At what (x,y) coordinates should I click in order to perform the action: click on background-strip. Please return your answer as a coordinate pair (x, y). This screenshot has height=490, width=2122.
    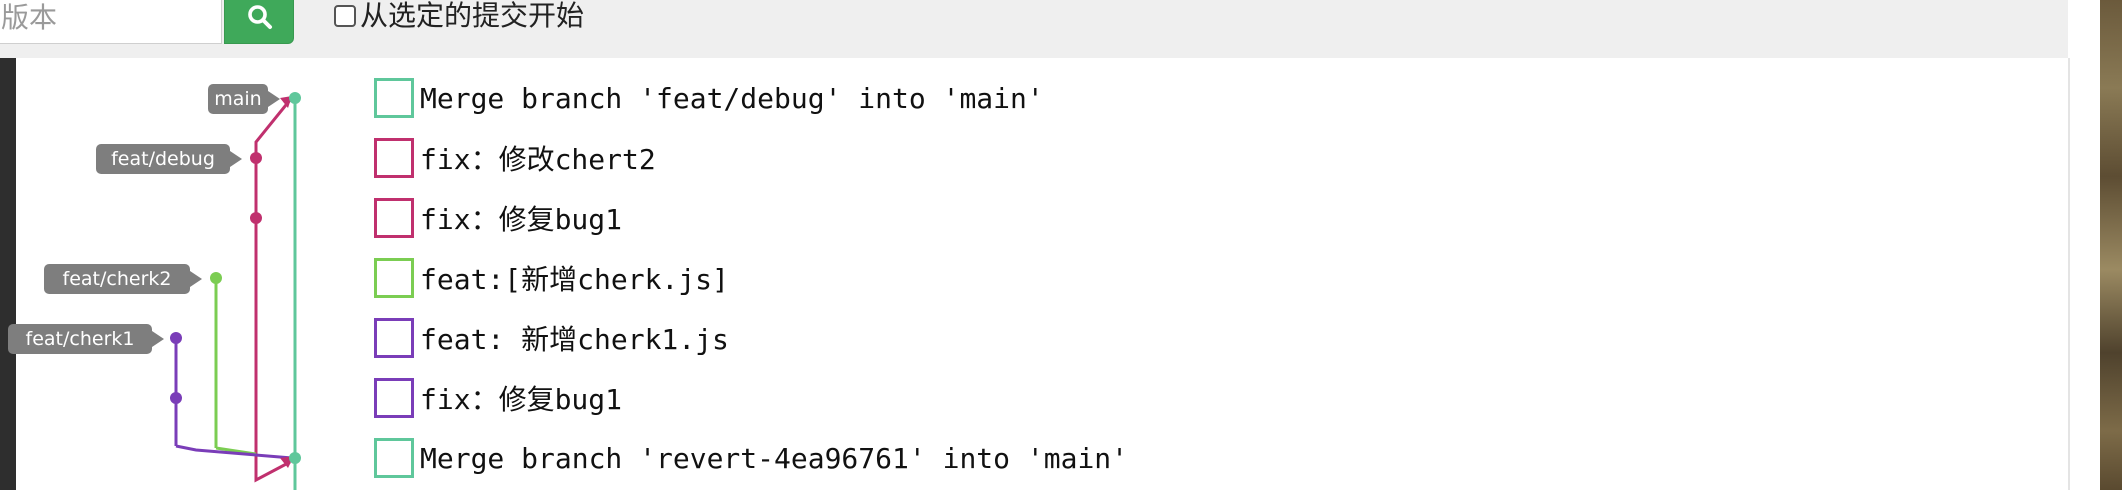
    Looking at the image, I should click on (2111, 245).